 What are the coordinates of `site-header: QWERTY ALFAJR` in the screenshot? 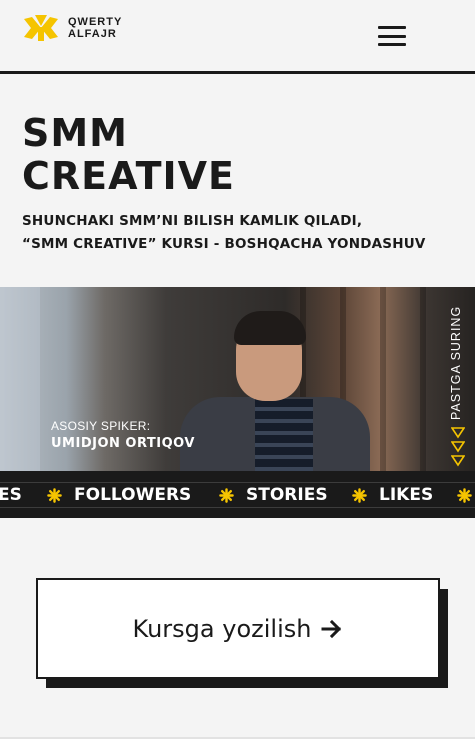 It's located at (237, 37).